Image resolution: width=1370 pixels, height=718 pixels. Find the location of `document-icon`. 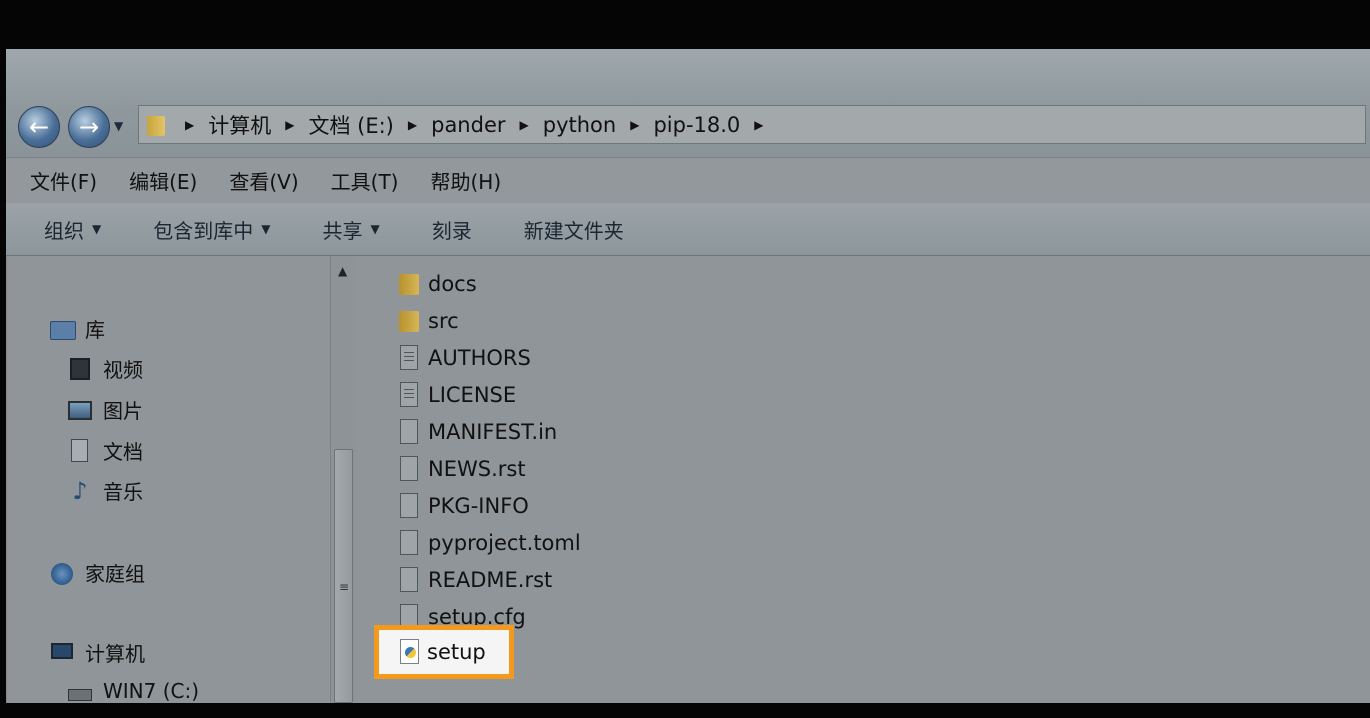

document-icon is located at coordinates (80, 450).